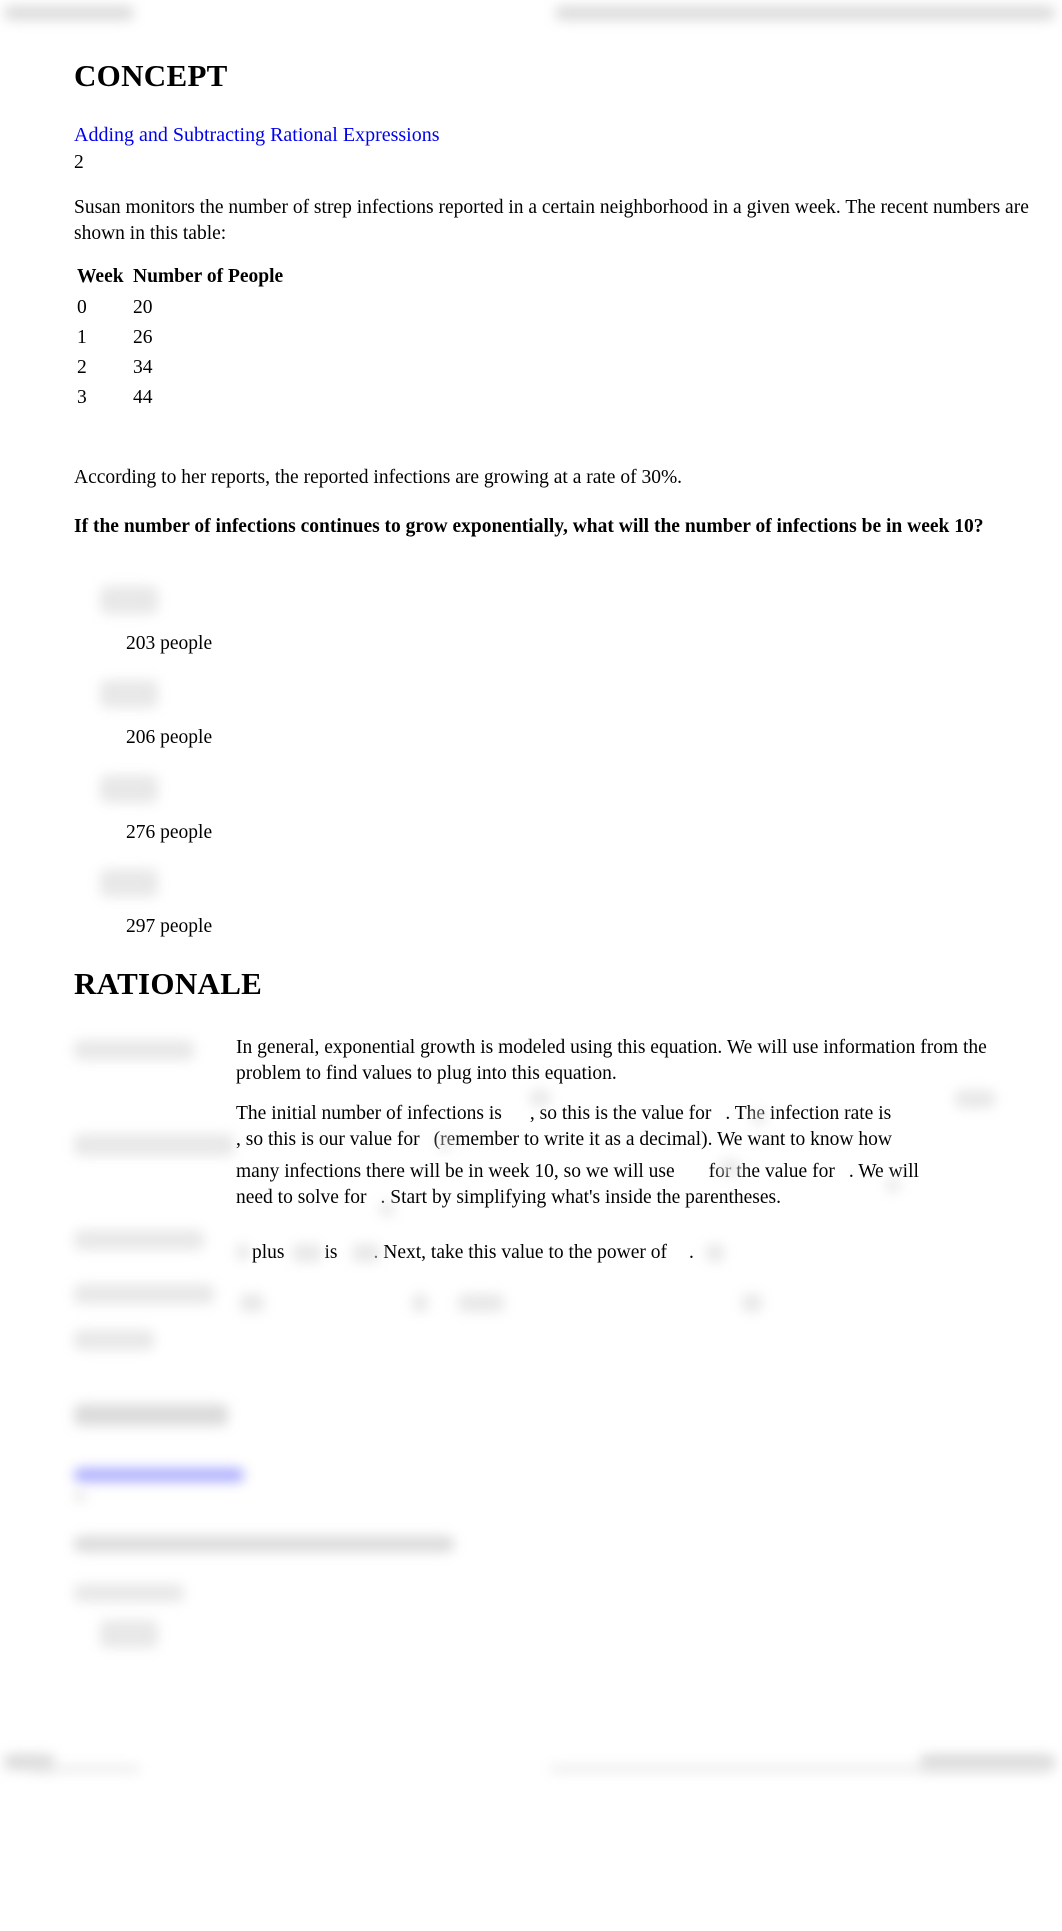 The width and height of the screenshot is (1062, 1931). What do you see at coordinates (129, 600) in the screenshot?
I see `option-a-radio-blurred` at bounding box center [129, 600].